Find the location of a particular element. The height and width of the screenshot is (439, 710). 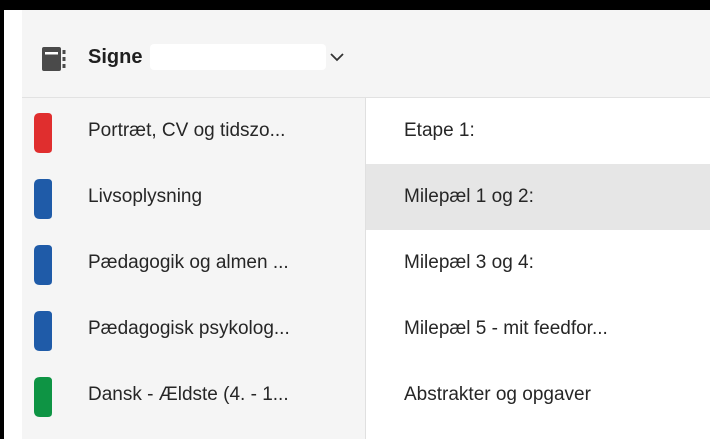

page-label: Etape 1: is located at coordinates (439, 130).